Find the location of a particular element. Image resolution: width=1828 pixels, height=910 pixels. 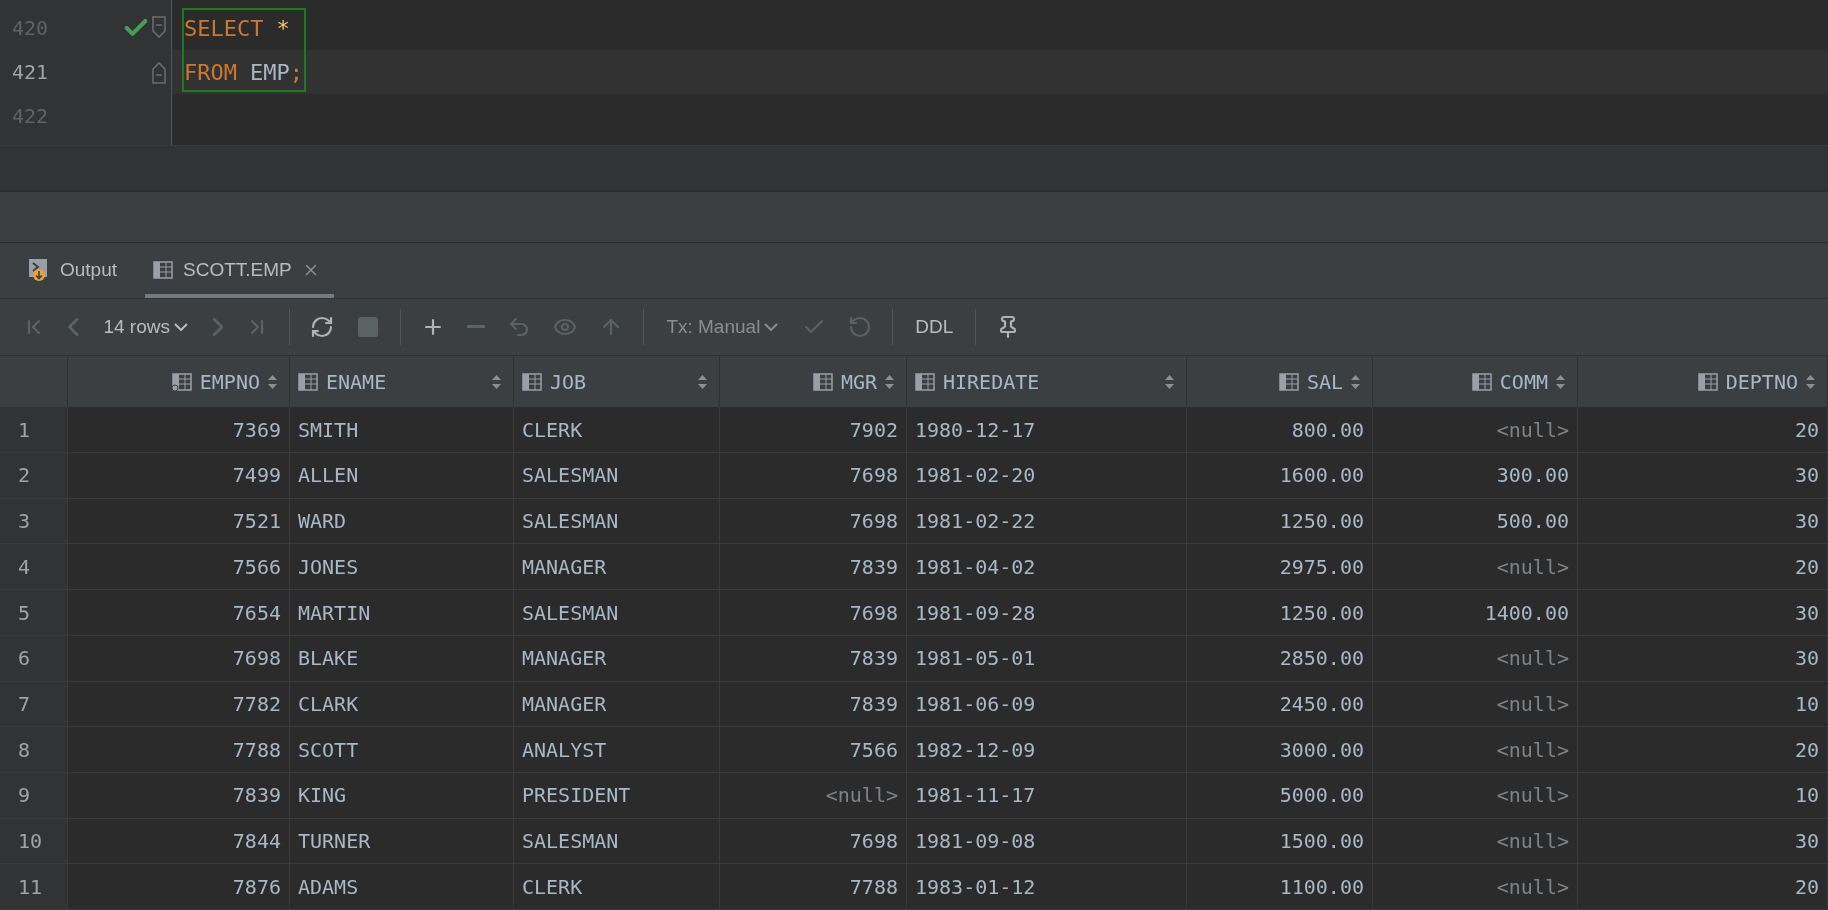

rollback-icon is located at coordinates (860, 326).